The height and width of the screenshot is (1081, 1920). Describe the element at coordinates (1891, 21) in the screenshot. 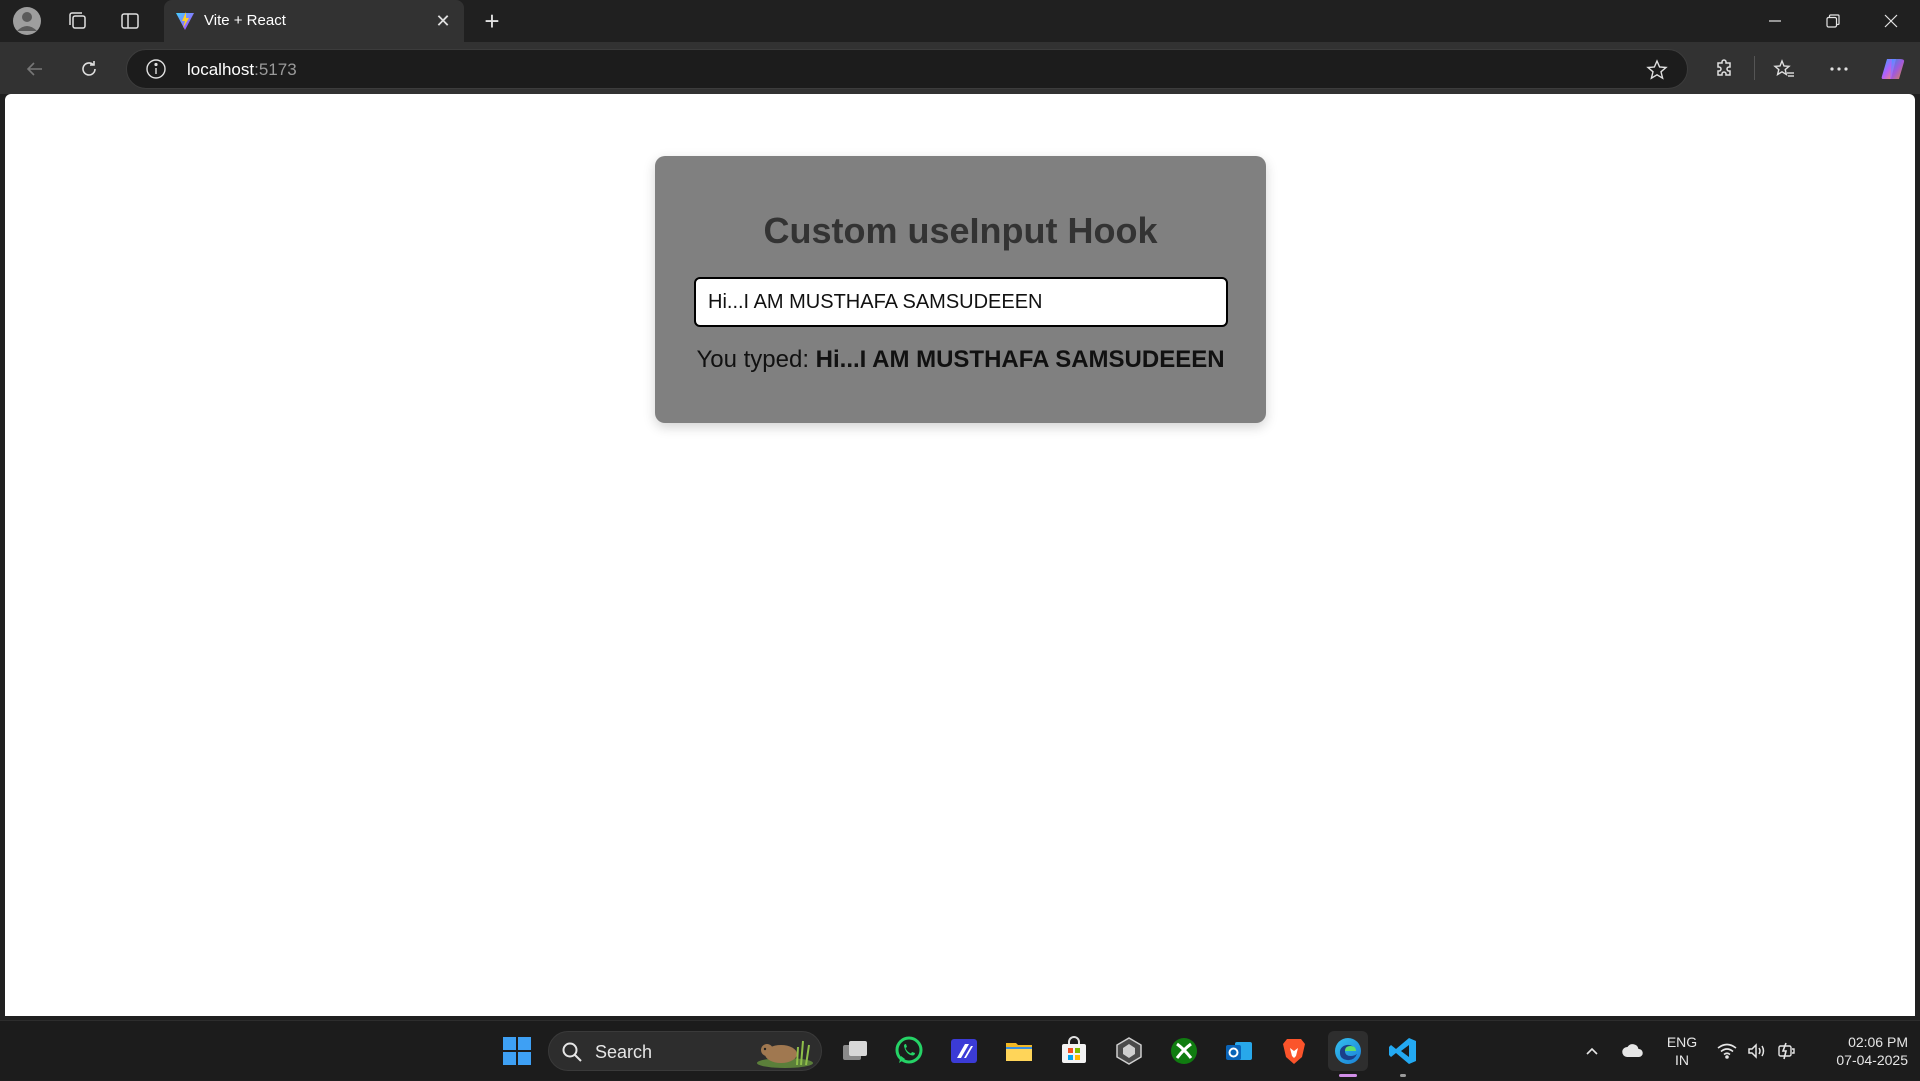

I see `close-window-button` at that location.